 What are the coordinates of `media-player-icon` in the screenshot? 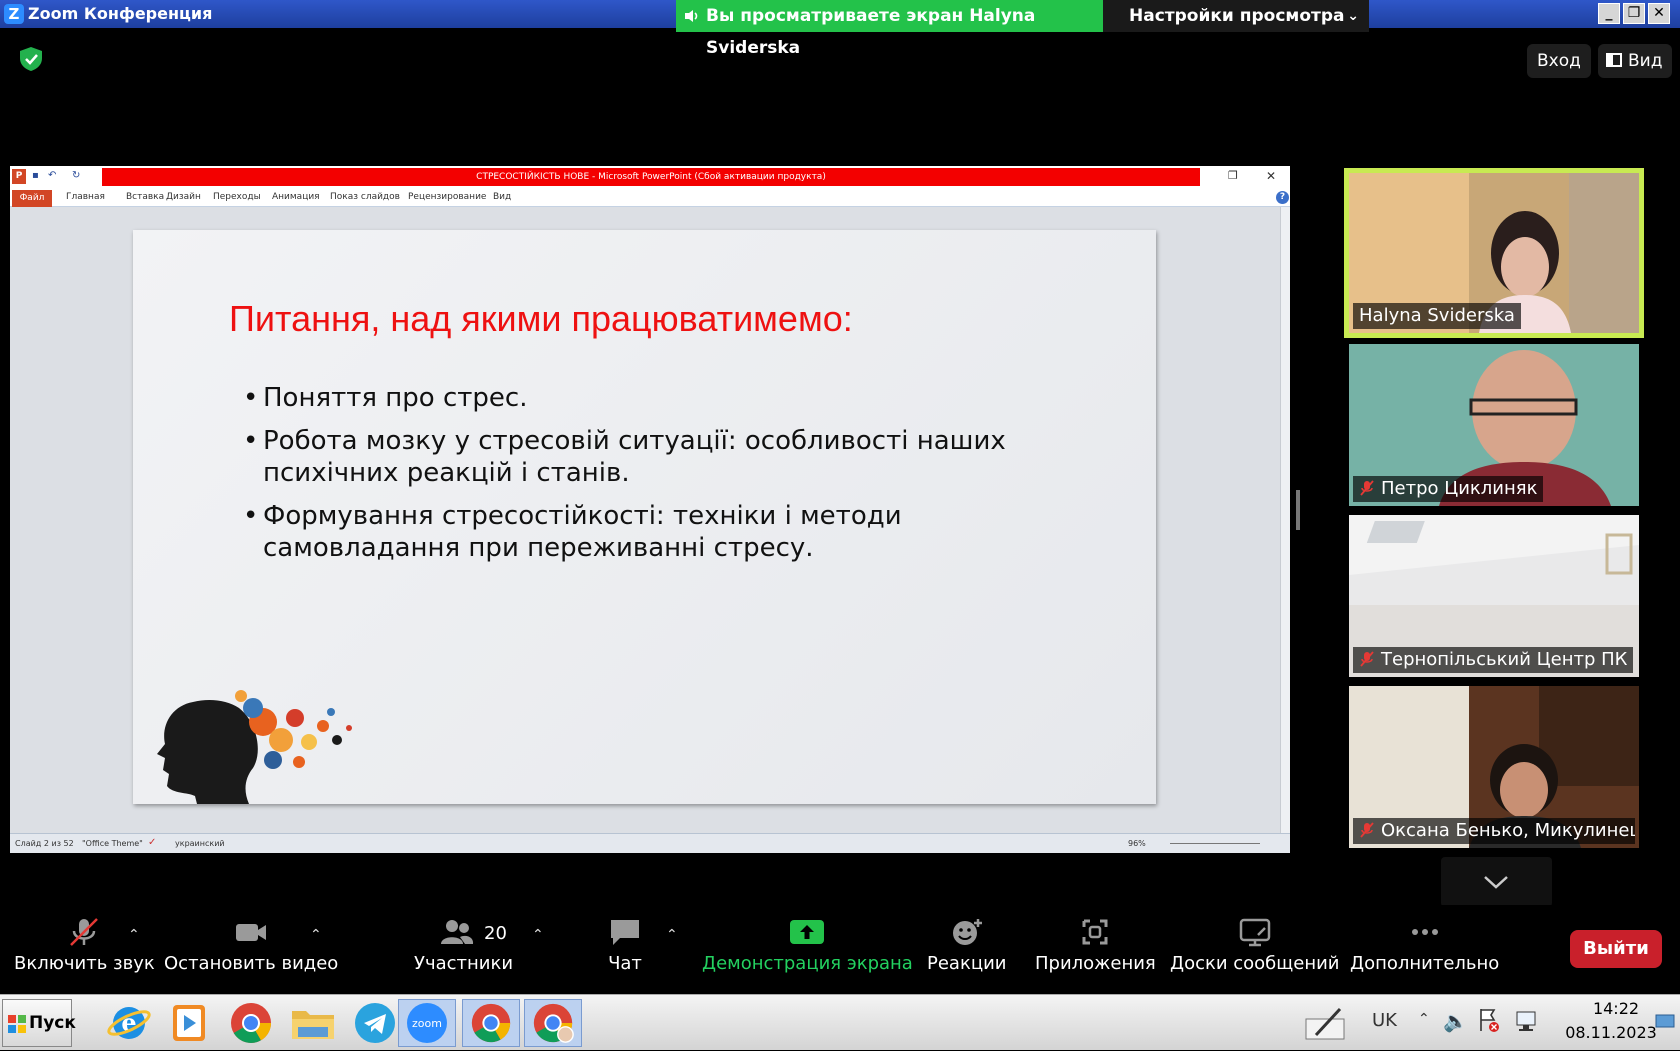 It's located at (189, 1023).